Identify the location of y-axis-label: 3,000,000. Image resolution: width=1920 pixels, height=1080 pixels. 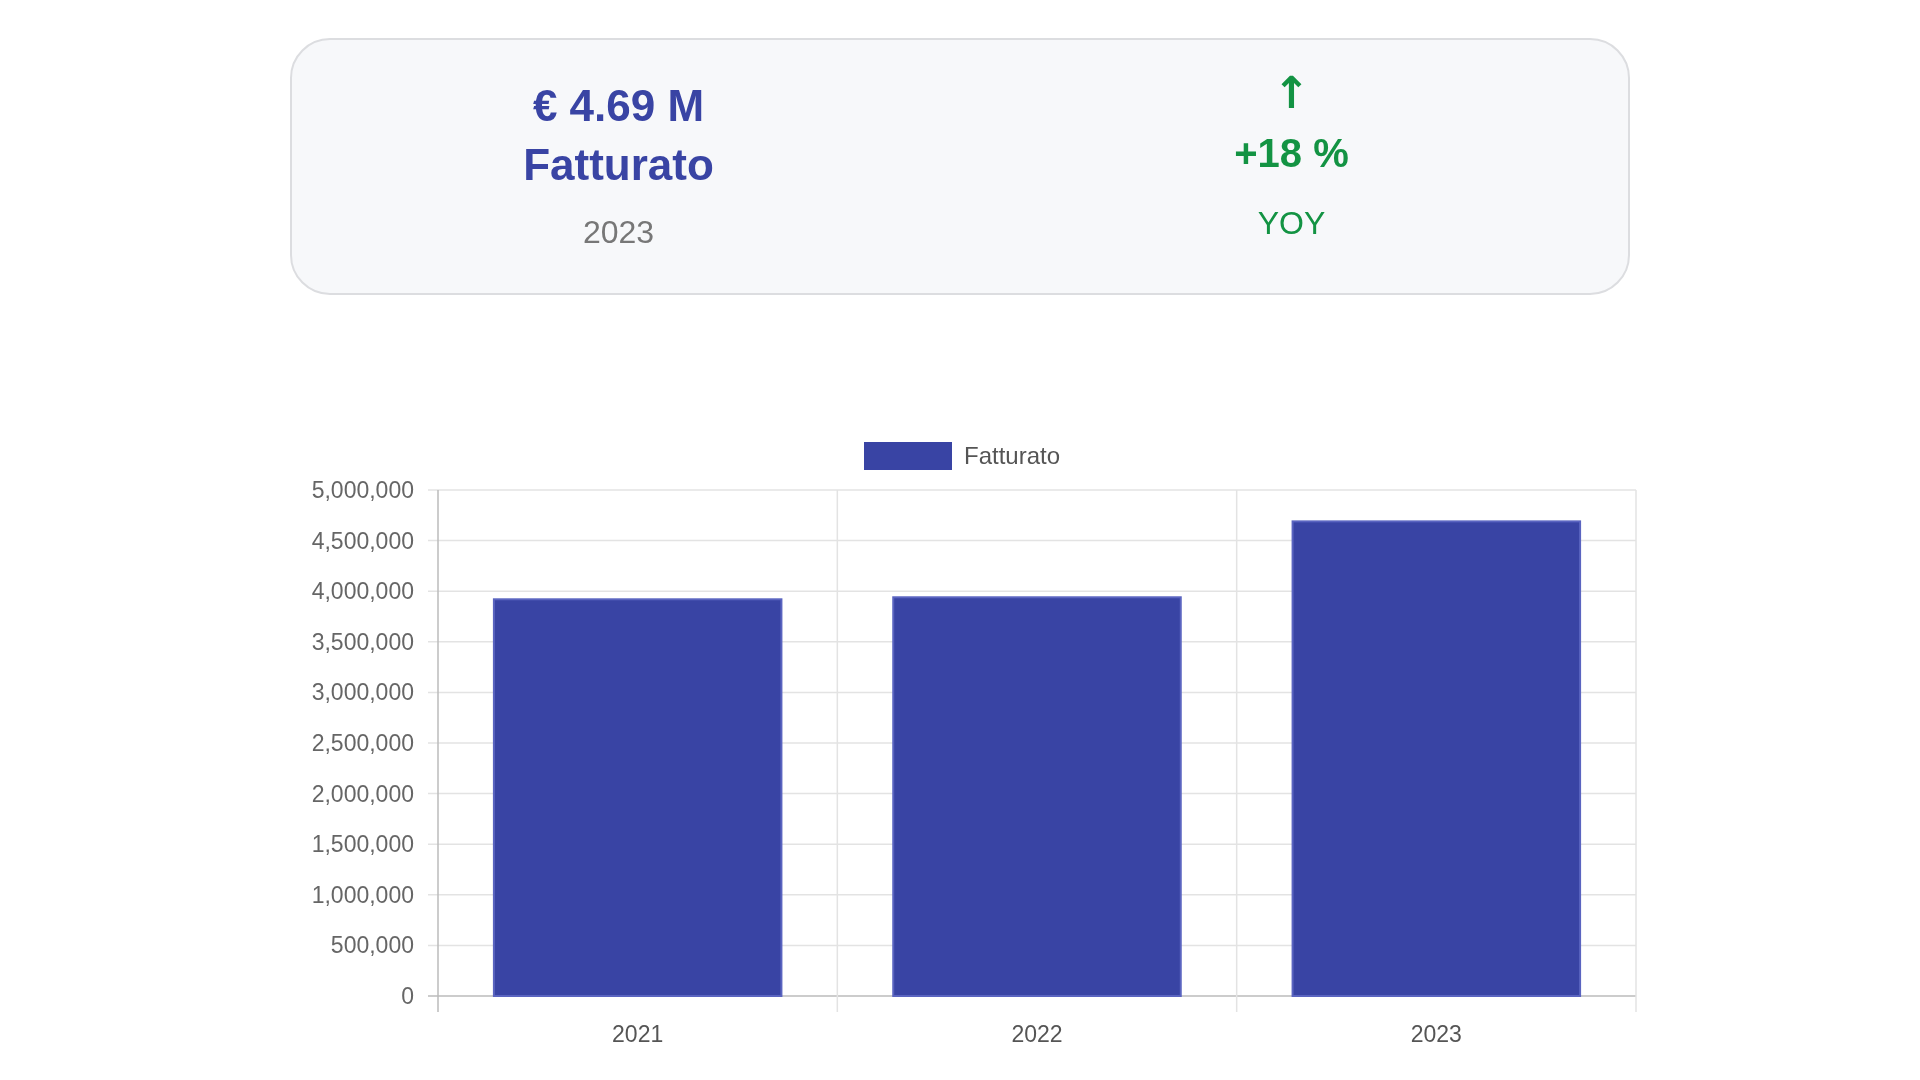
(362, 692).